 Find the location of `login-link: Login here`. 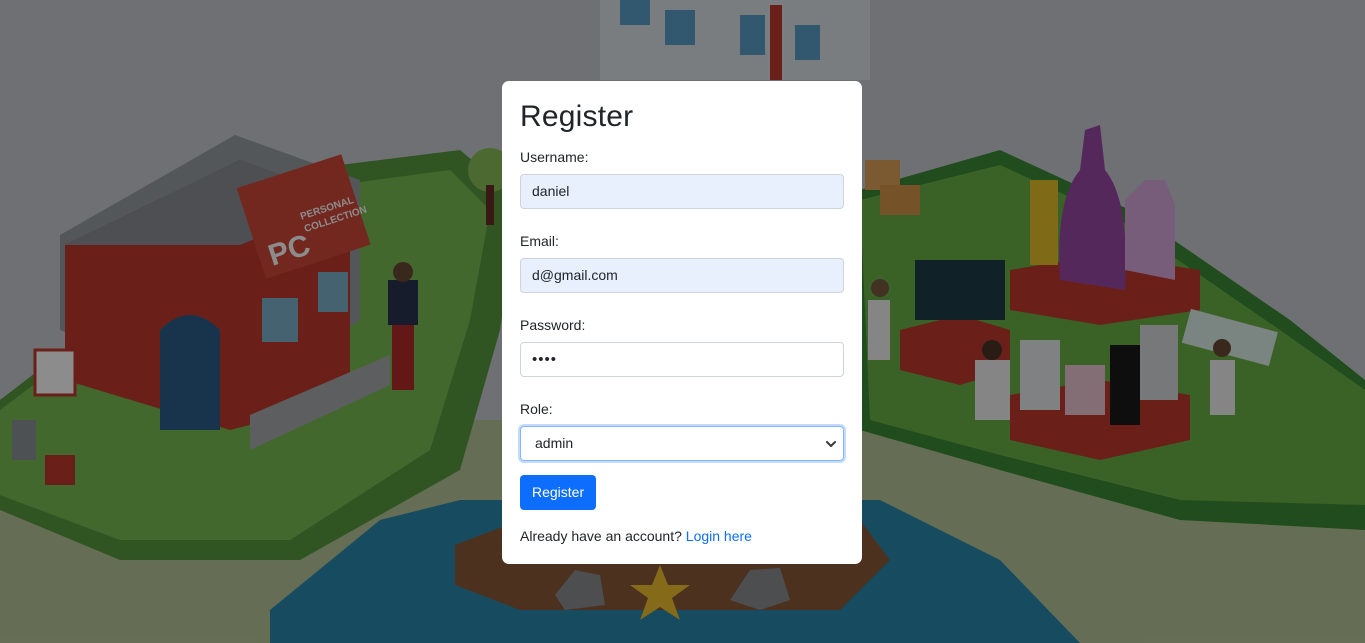

login-link: Login here is located at coordinates (719, 536).